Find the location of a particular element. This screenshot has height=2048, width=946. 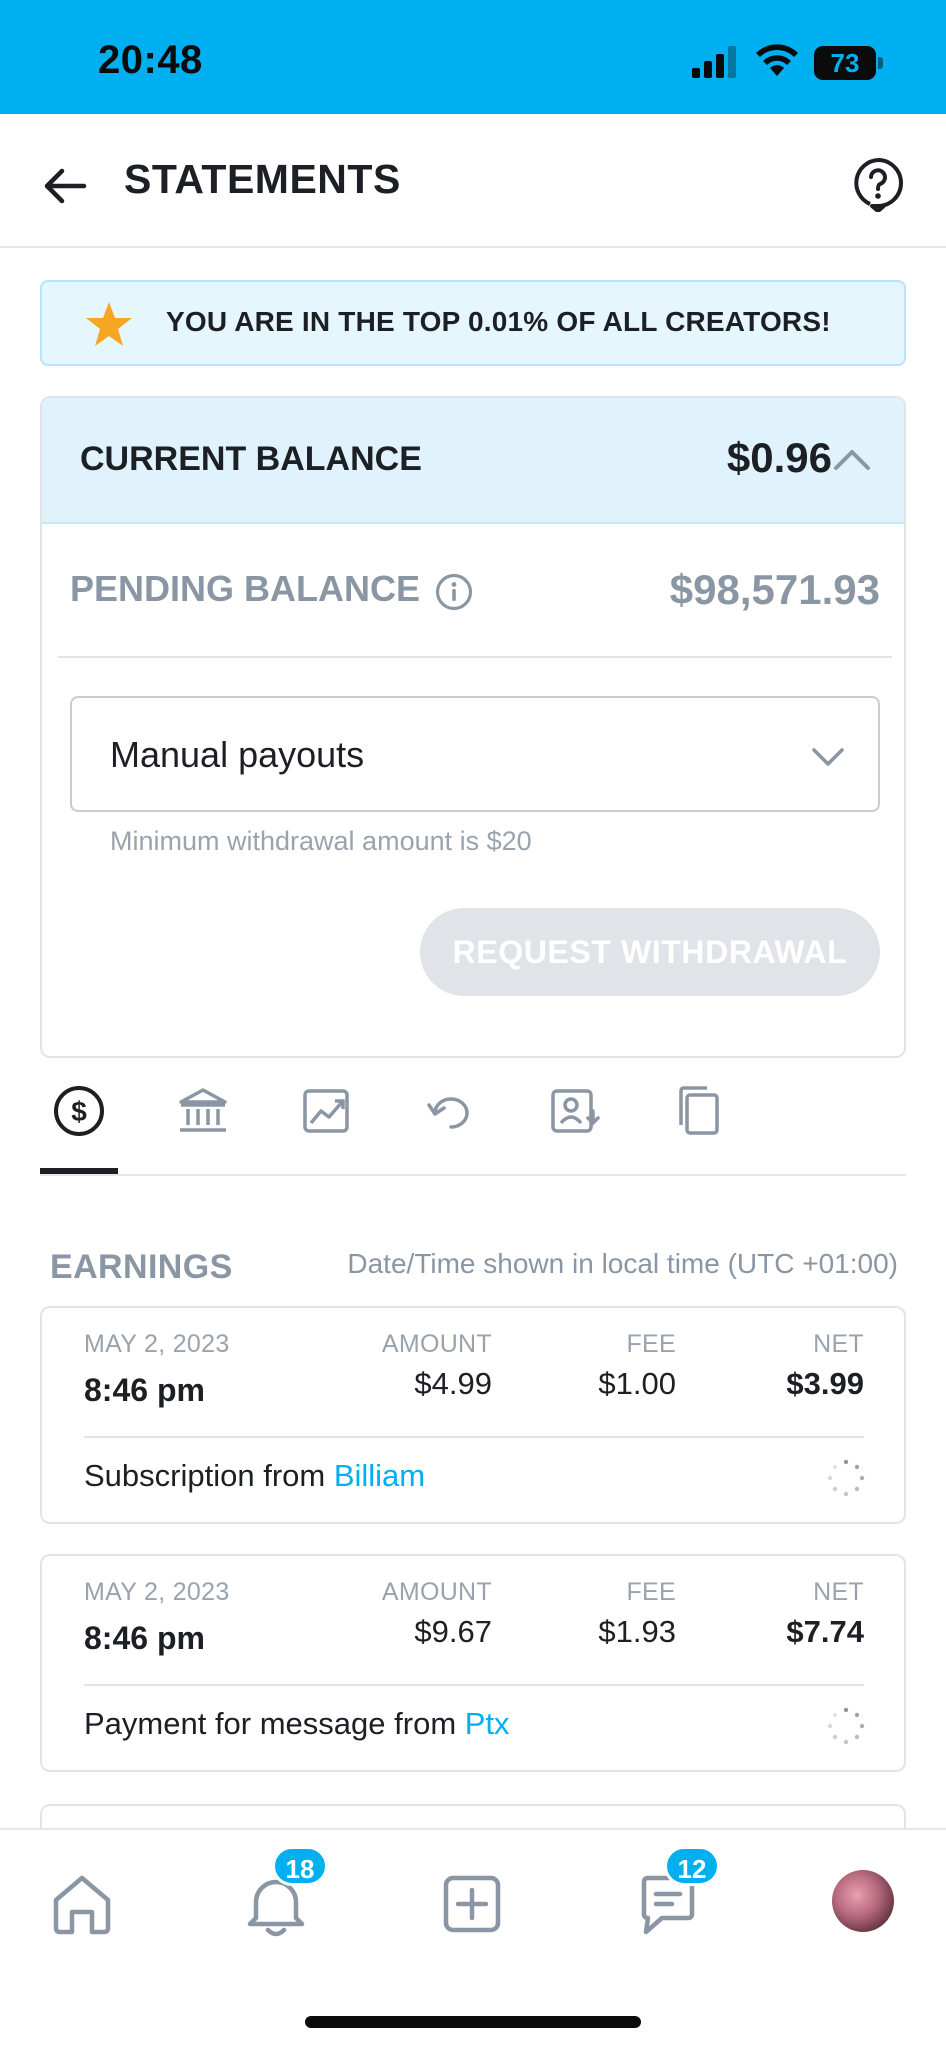

chart-up-icon is located at coordinates (326, 1111).